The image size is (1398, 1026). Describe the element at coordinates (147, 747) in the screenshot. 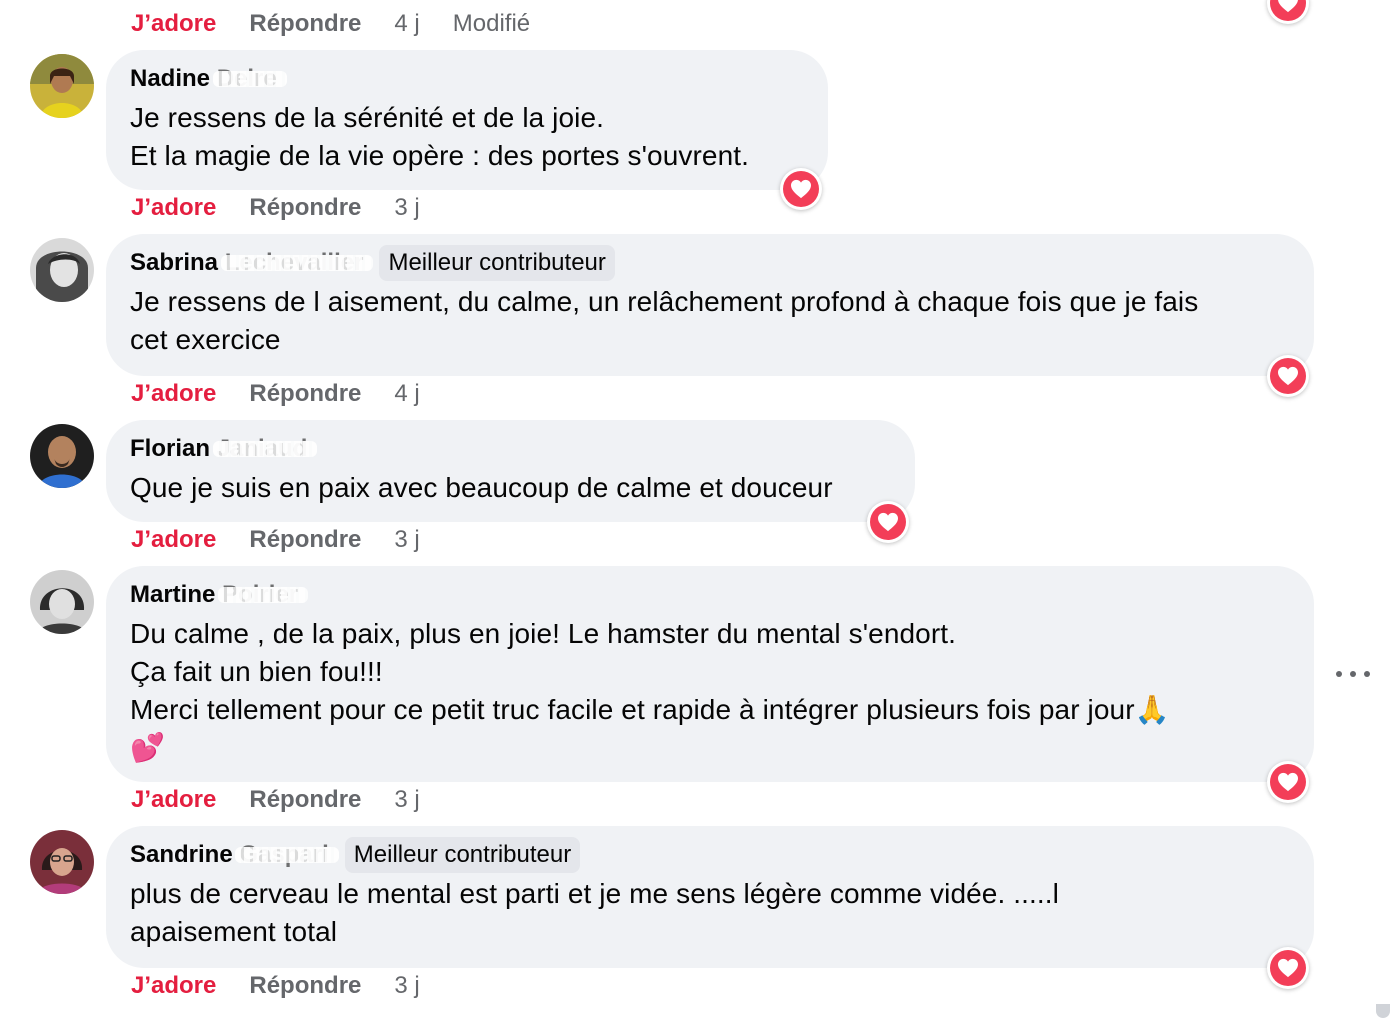

I see `comment-line: 💕` at that location.